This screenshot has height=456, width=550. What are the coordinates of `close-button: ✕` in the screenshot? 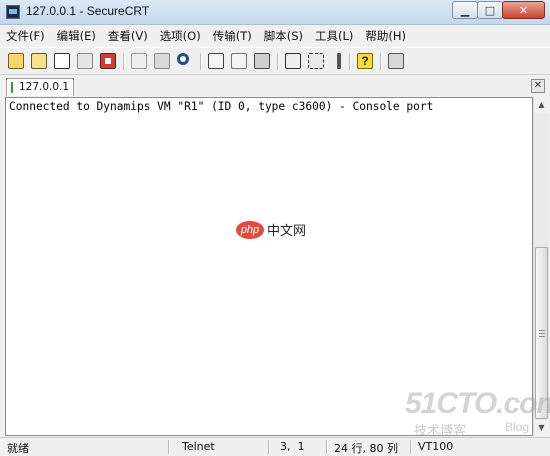 It's located at (523, 10).